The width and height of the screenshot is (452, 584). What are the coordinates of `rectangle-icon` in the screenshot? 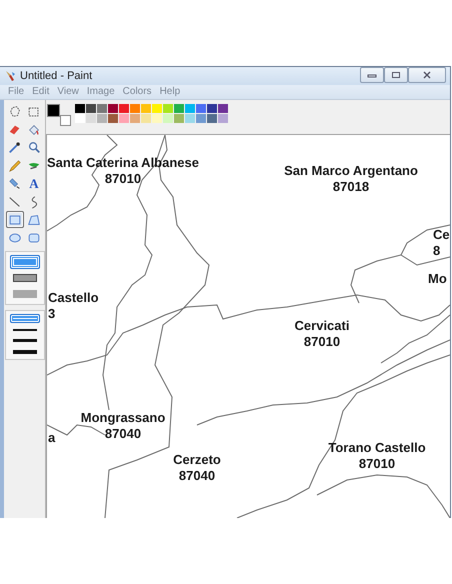 It's located at (15, 219).